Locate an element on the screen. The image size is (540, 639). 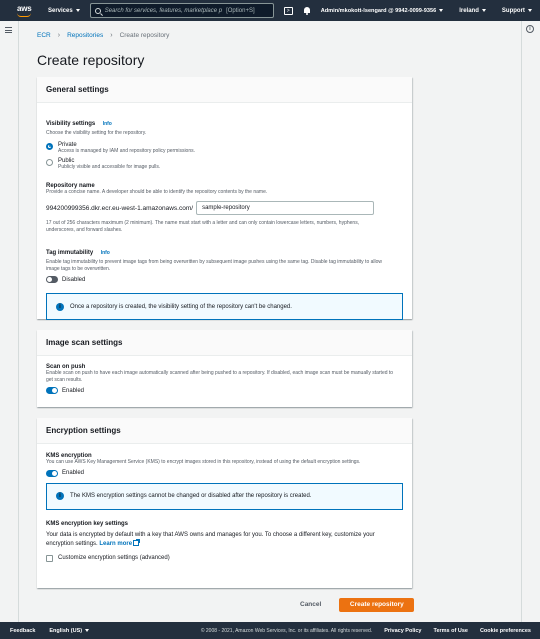
customize-encryption-label: Customize encryption settings (advanced) is located at coordinates (114, 558).